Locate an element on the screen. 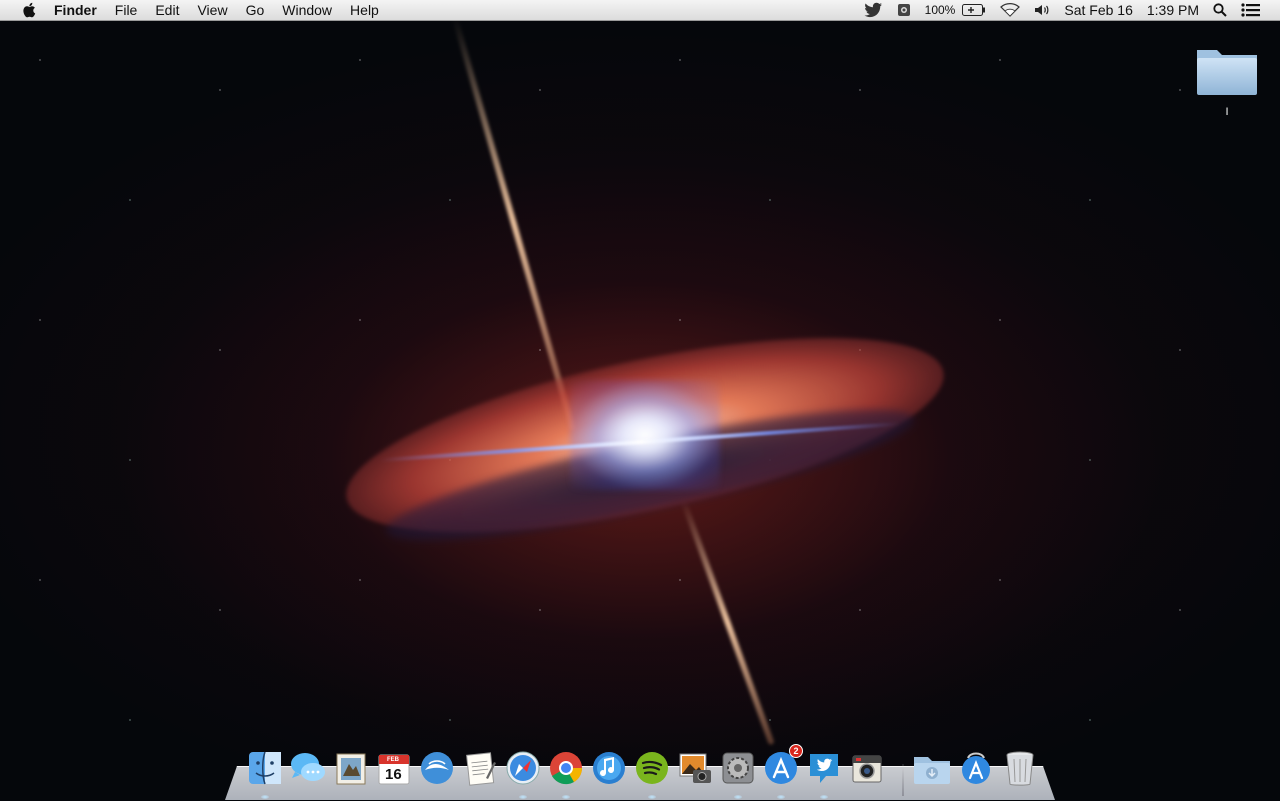 The width and height of the screenshot is (1280, 801). dock-chrome-icon is located at coordinates (566, 768).